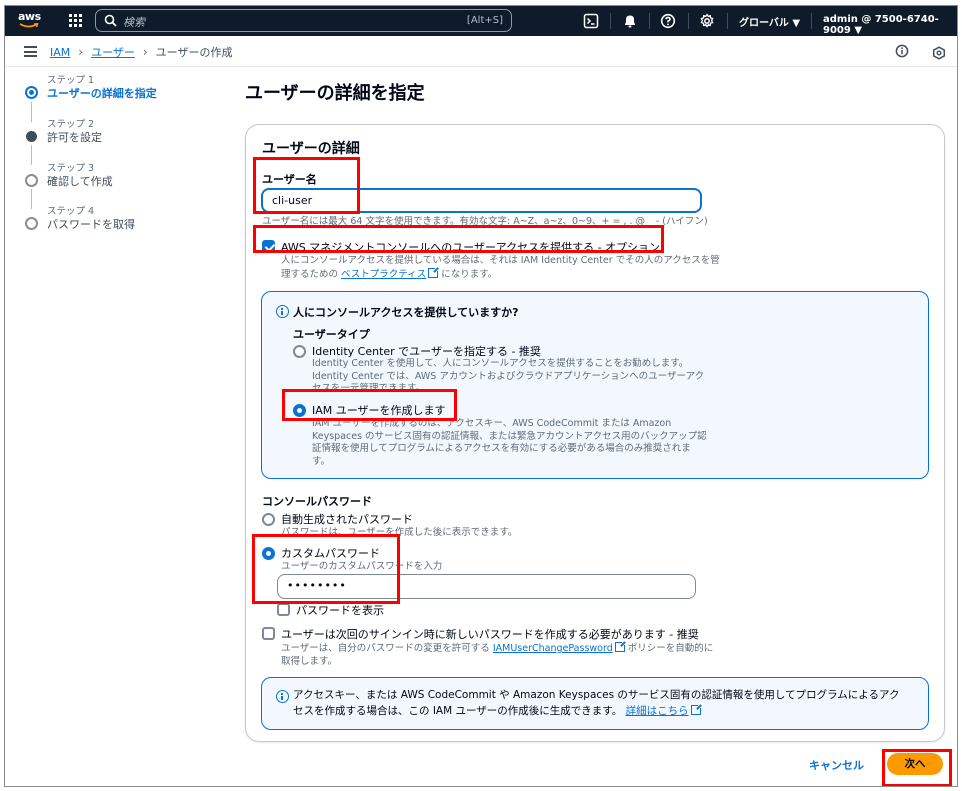  Describe the element at coordinates (385, 648) in the screenshot. I see `require-reset-desc-line1: ユーザーは、自分のパスワードの変更を許可する` at that location.